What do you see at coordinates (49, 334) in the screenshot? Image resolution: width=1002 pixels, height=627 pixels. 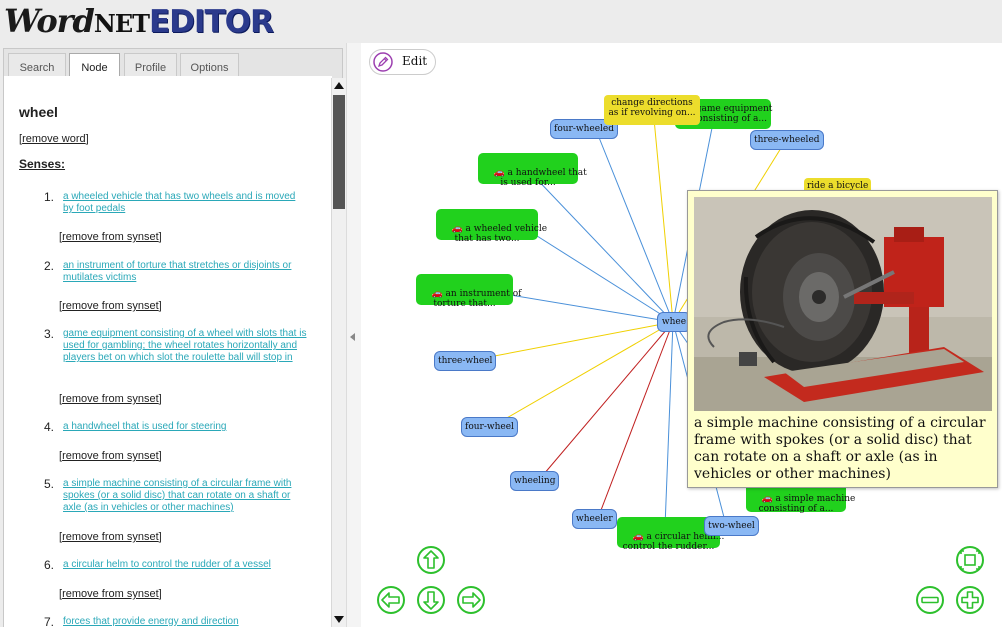 I see `sense-number: 3.` at bounding box center [49, 334].